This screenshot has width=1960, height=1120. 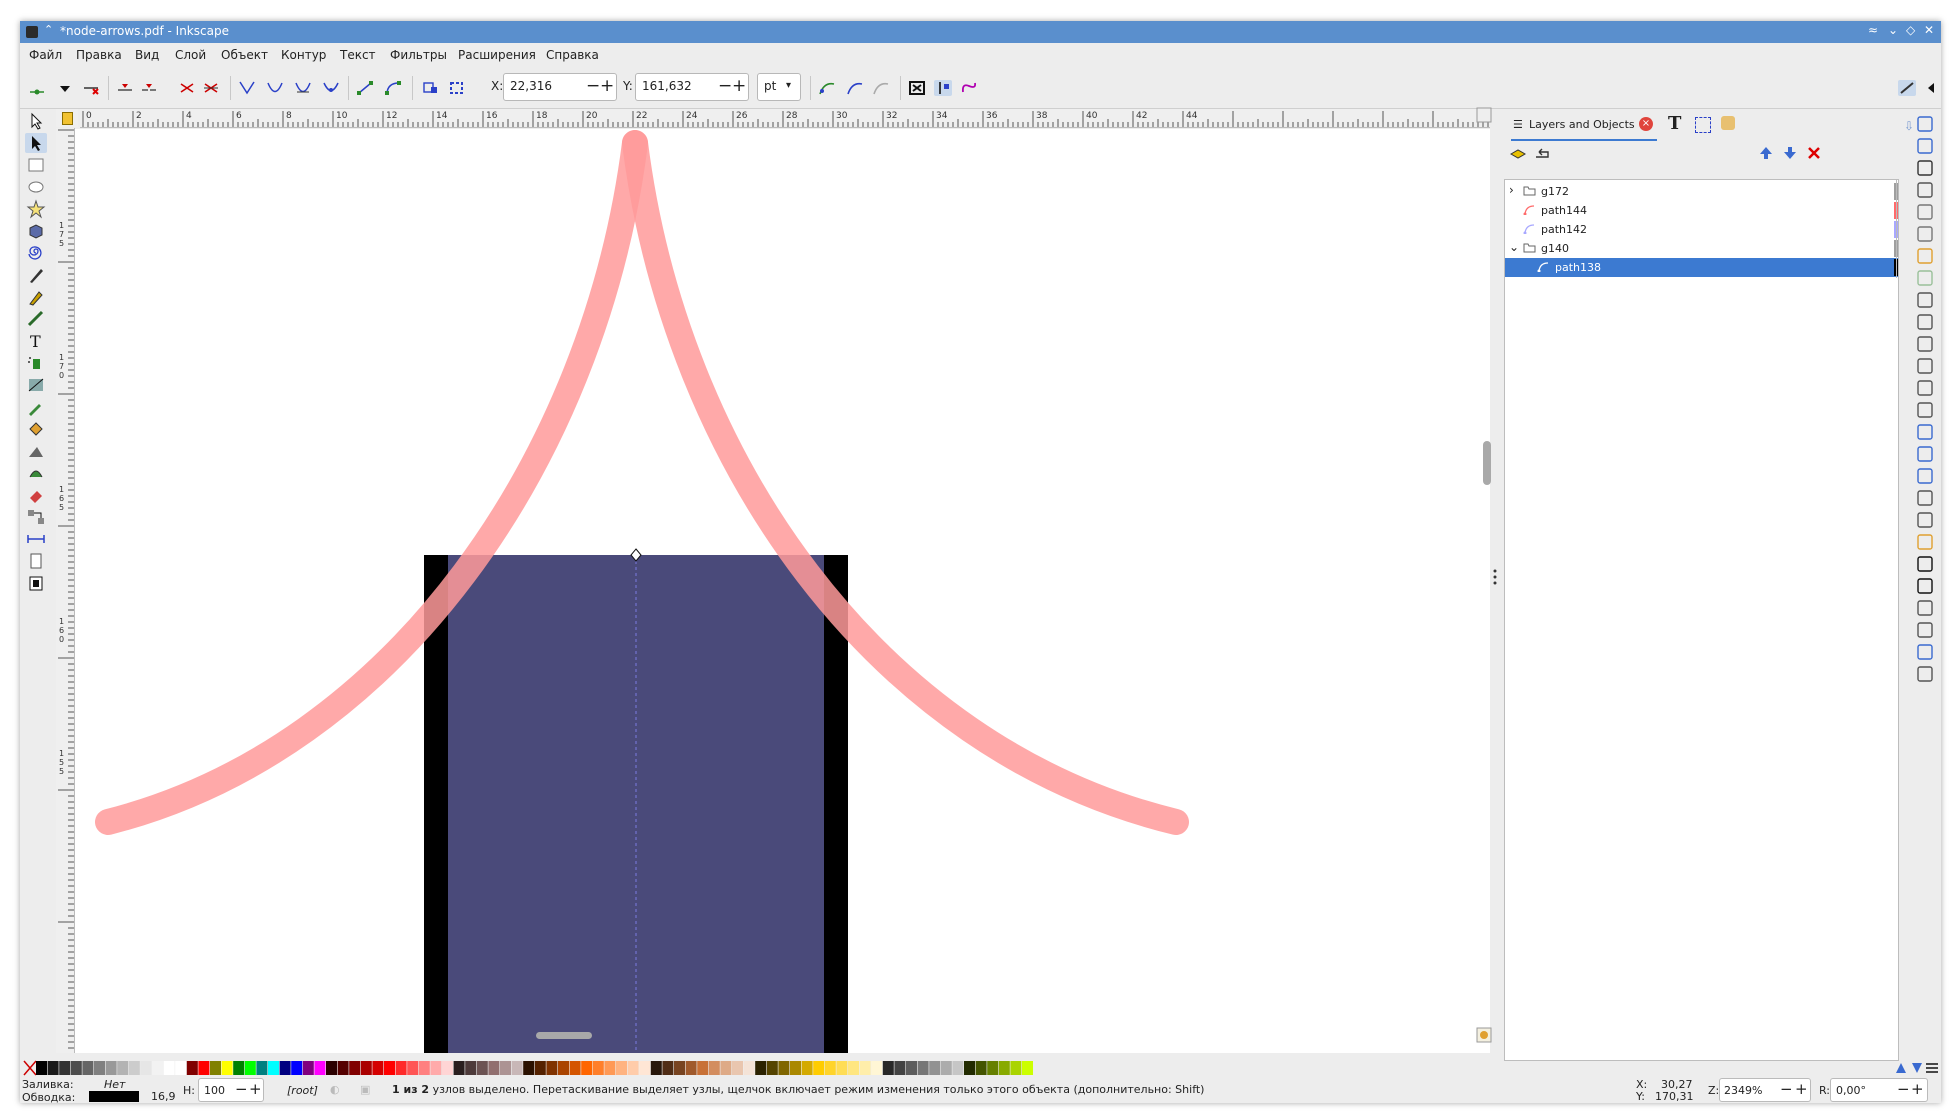 I want to click on show-path-outline-icon, so click(x=969, y=88).